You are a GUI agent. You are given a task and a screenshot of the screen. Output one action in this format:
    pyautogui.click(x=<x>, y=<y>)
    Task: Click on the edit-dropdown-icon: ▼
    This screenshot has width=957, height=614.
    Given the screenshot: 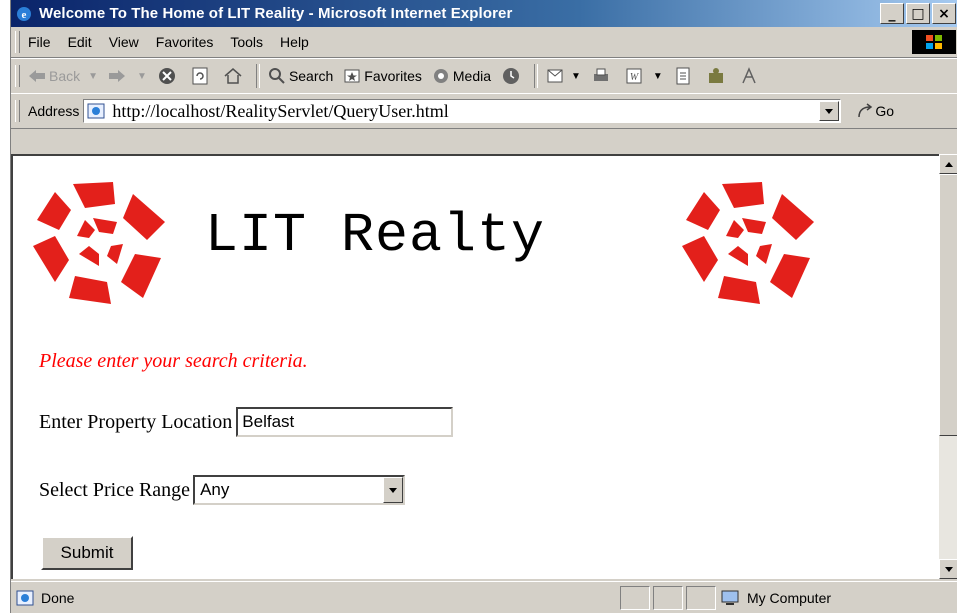 What is the action you would take?
    pyautogui.click(x=658, y=76)
    